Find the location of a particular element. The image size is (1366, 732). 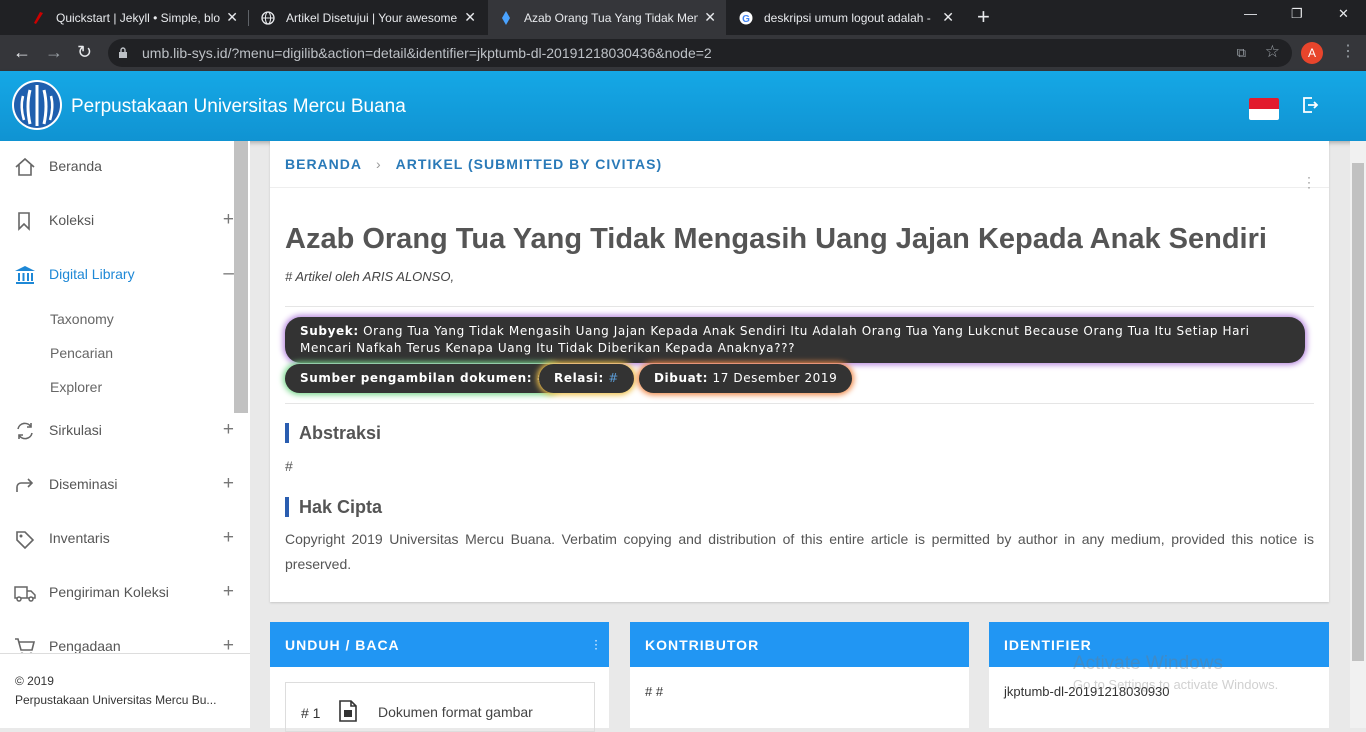

chevron-right-icon: › is located at coordinates (379, 164).